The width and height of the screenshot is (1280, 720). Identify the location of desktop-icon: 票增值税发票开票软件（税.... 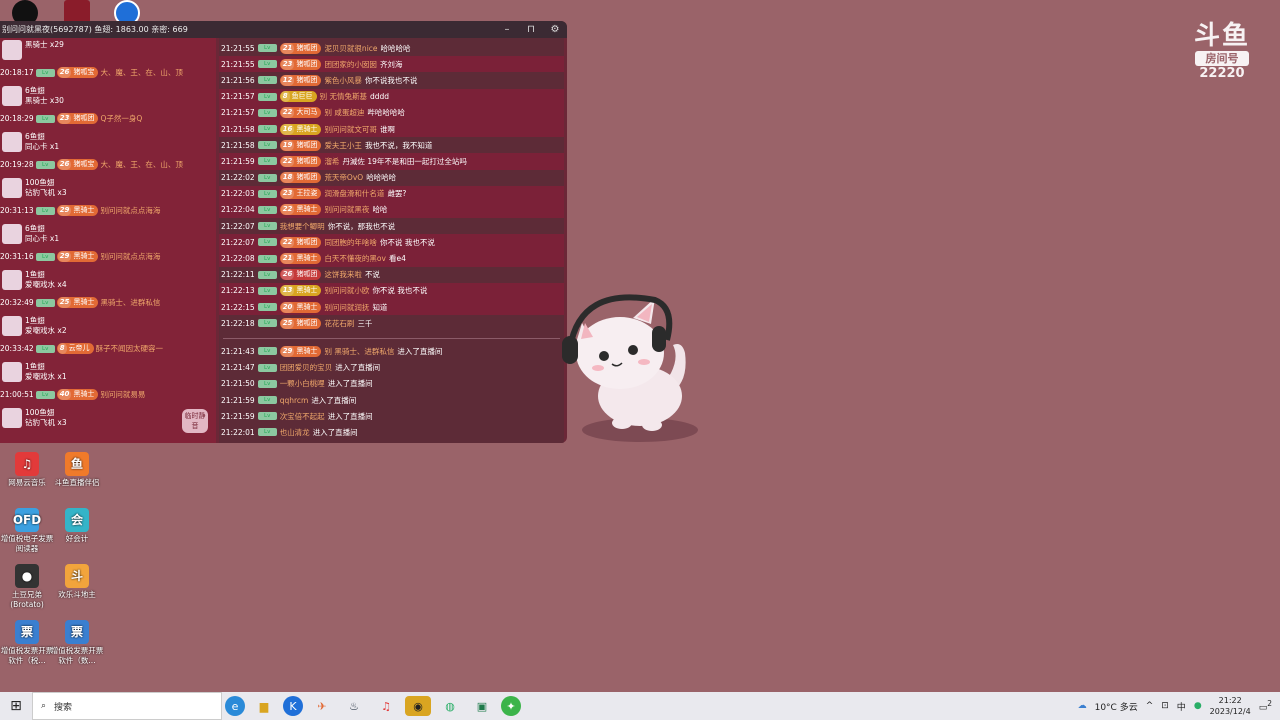
(27, 643).